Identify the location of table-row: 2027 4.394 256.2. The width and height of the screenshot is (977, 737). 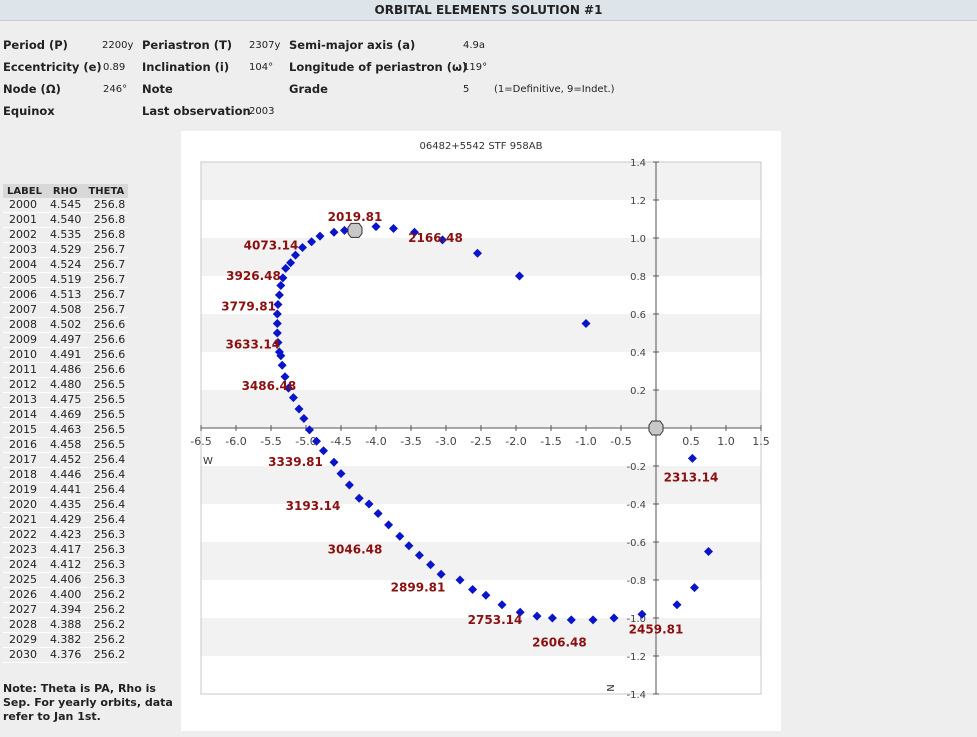
(66, 610).